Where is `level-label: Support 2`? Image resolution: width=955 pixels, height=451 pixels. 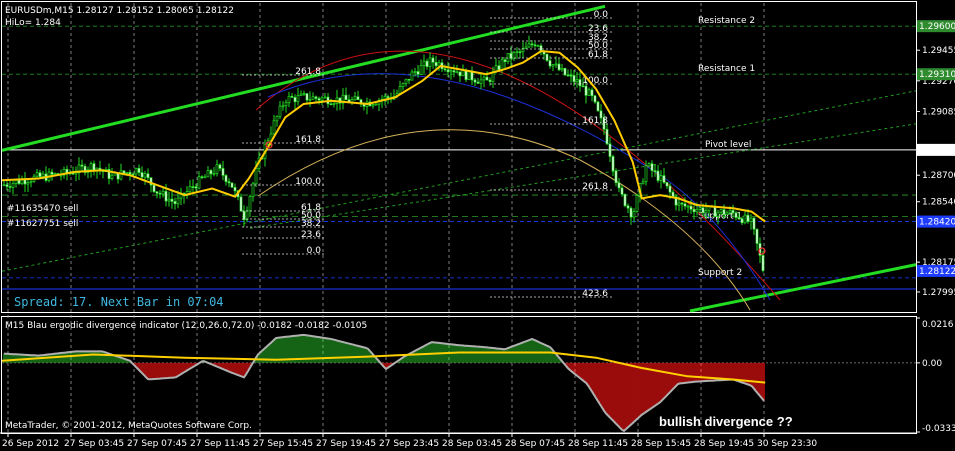 level-label: Support 2 is located at coordinates (720, 273).